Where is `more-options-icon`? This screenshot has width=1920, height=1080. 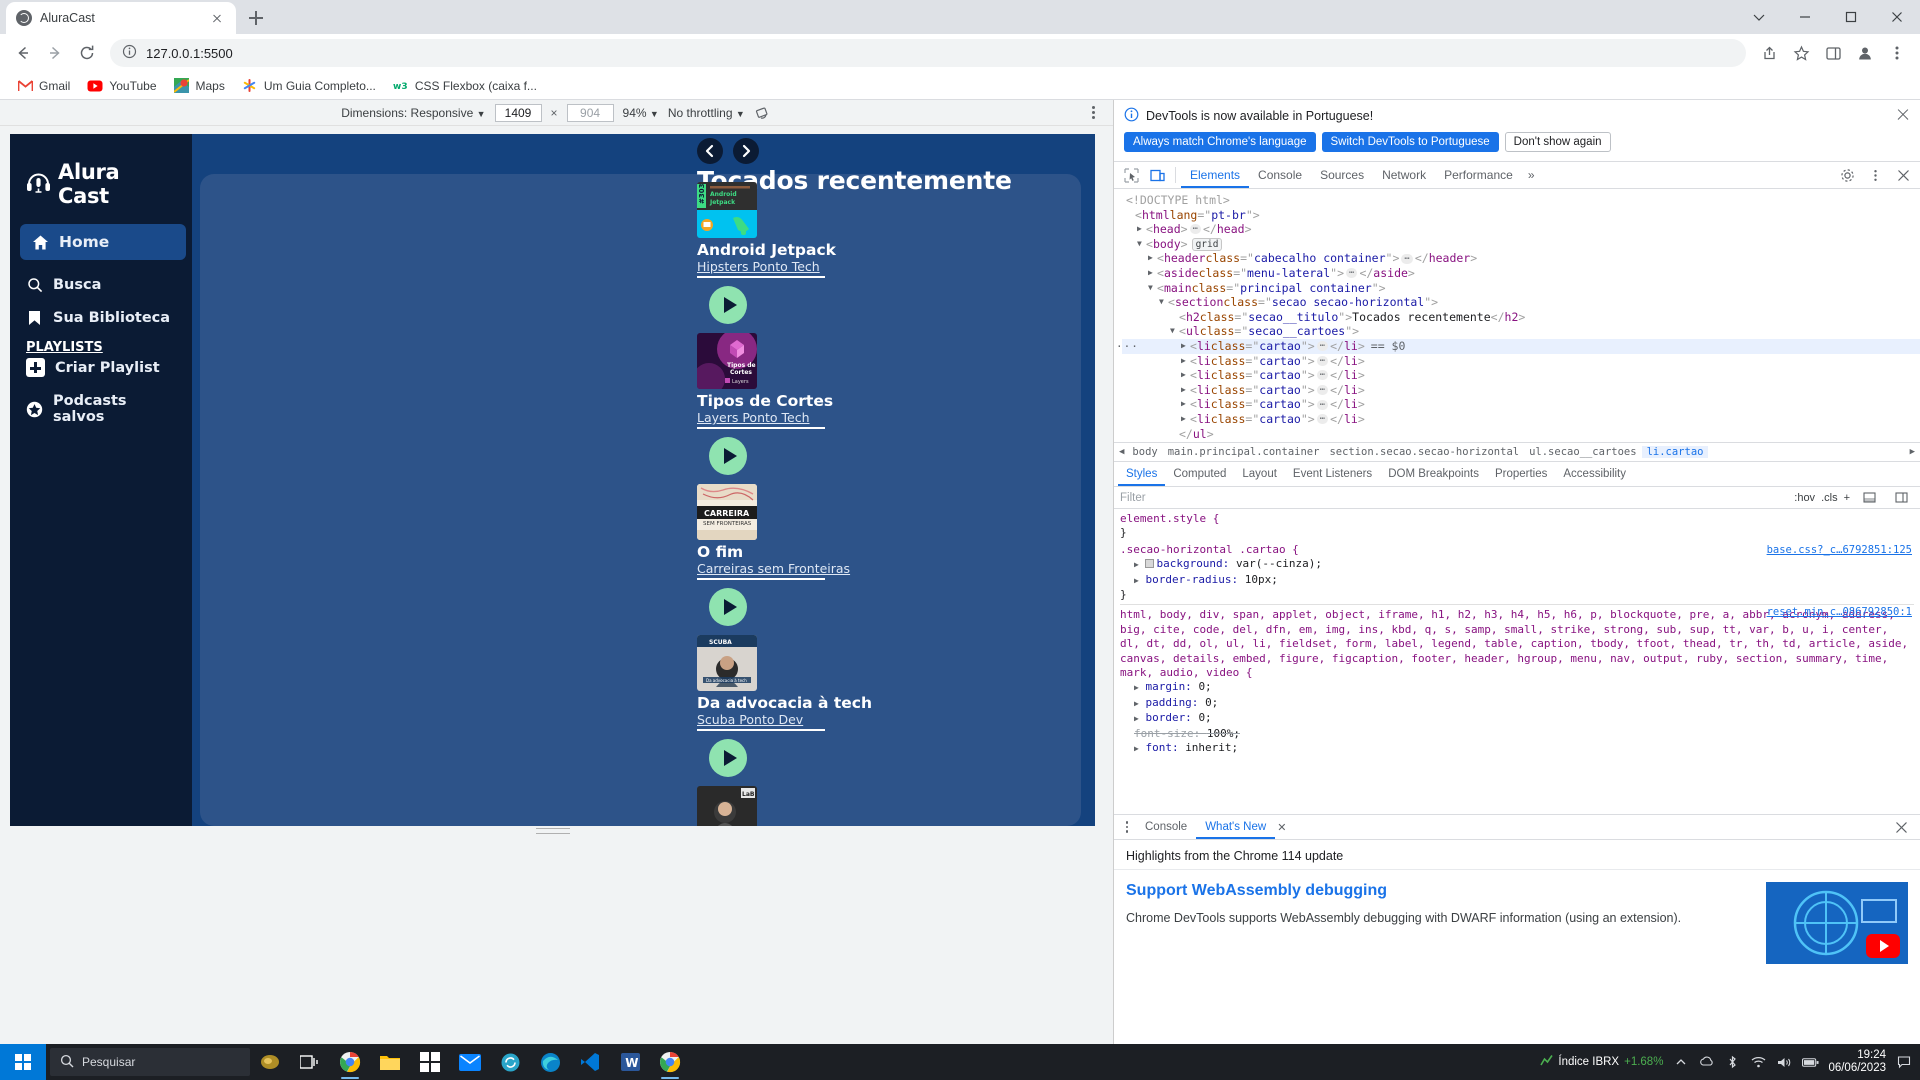 more-options-icon is located at coordinates (1093, 113).